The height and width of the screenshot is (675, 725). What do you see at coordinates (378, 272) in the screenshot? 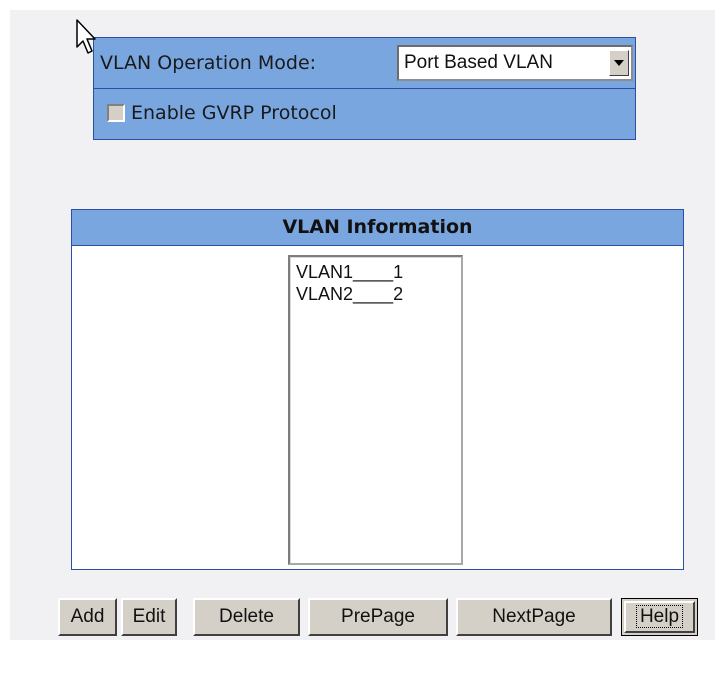
I see `vlan-list-item: VLAN1____1` at bounding box center [378, 272].